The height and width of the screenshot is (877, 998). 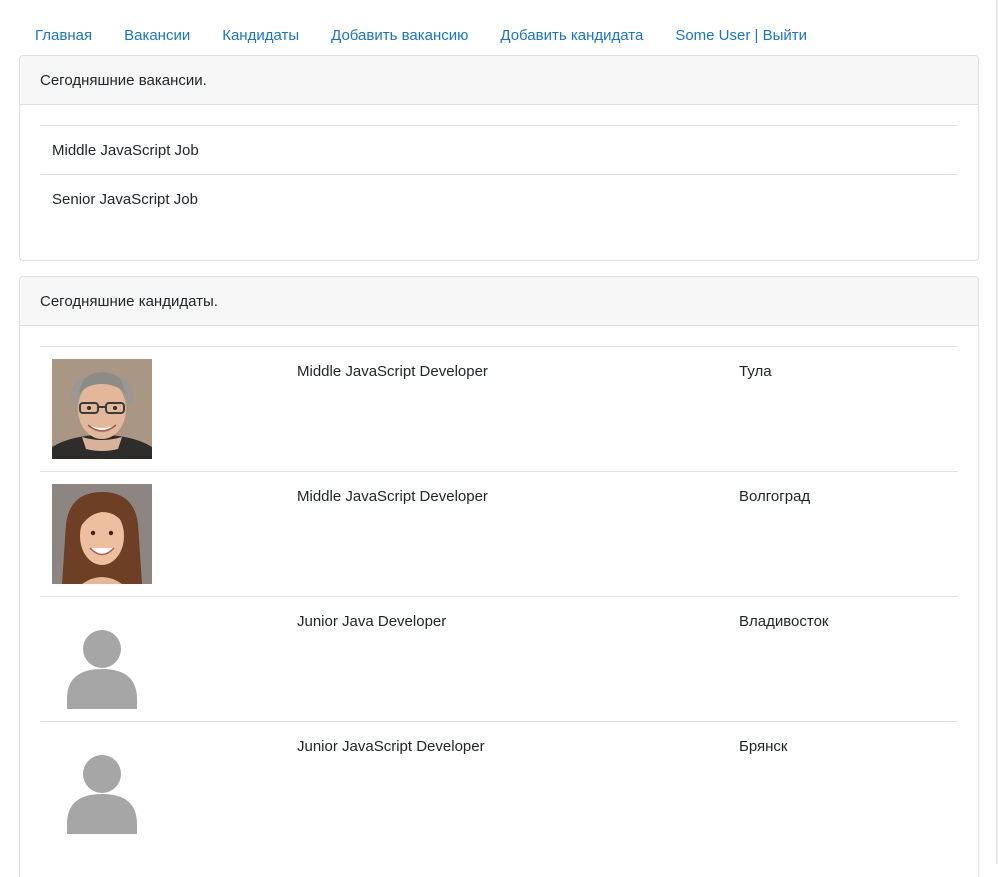 I want to click on vacancy-row: Middle JavaScript Job, so click(x=499, y=149).